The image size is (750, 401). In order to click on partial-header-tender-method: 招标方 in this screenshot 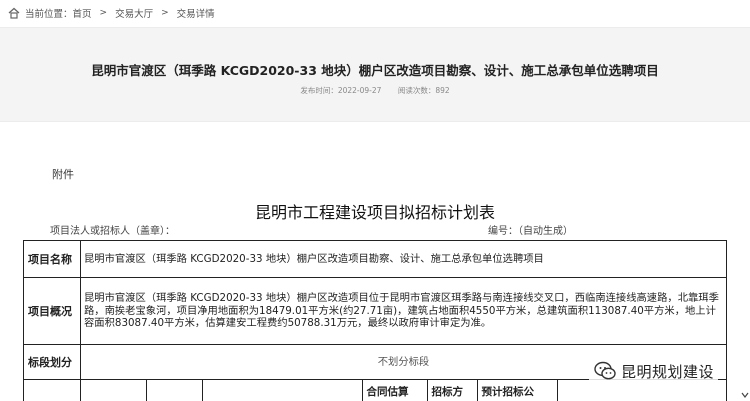, I will do `click(452, 390)`.